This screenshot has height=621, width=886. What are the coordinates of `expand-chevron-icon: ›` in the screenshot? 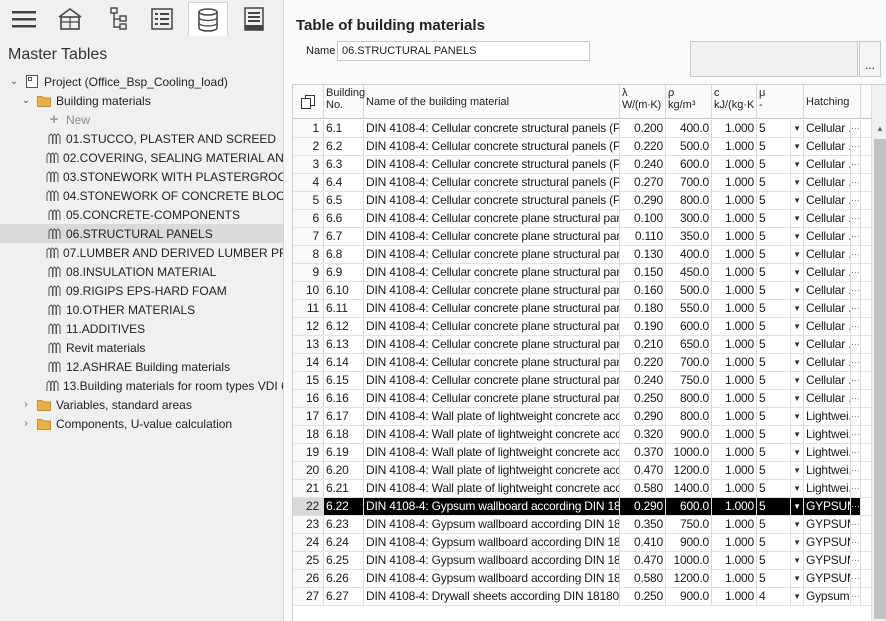 It's located at (26, 405).